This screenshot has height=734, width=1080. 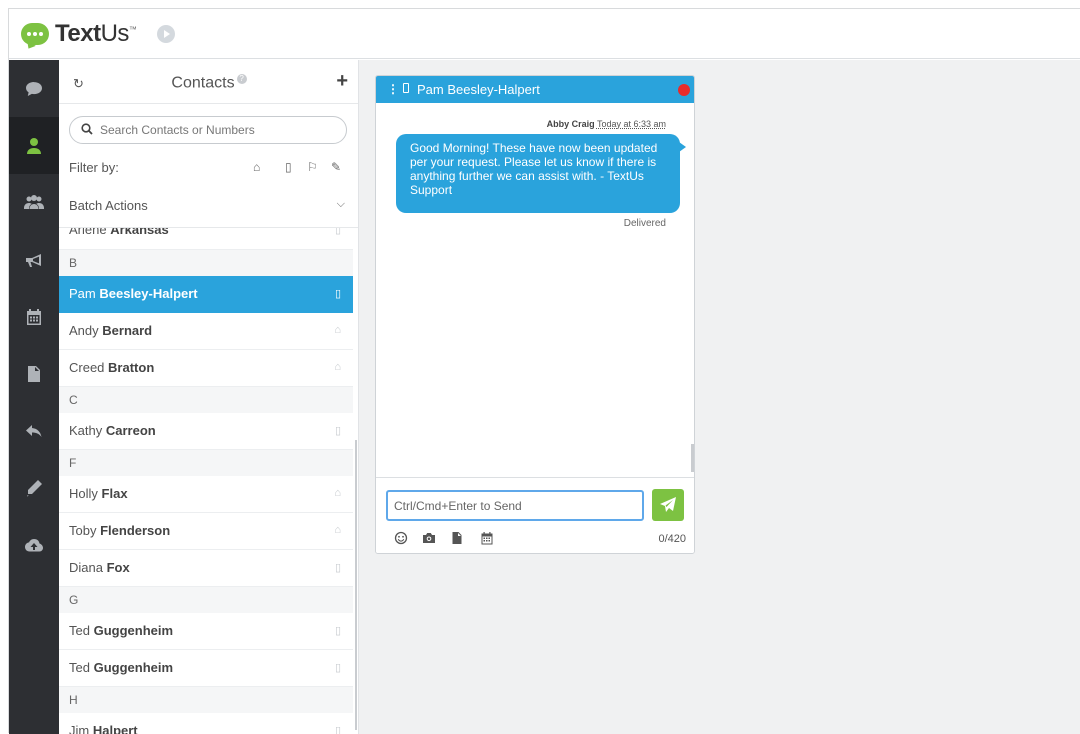 I want to click on paper-plane-icon, so click(x=668, y=504).